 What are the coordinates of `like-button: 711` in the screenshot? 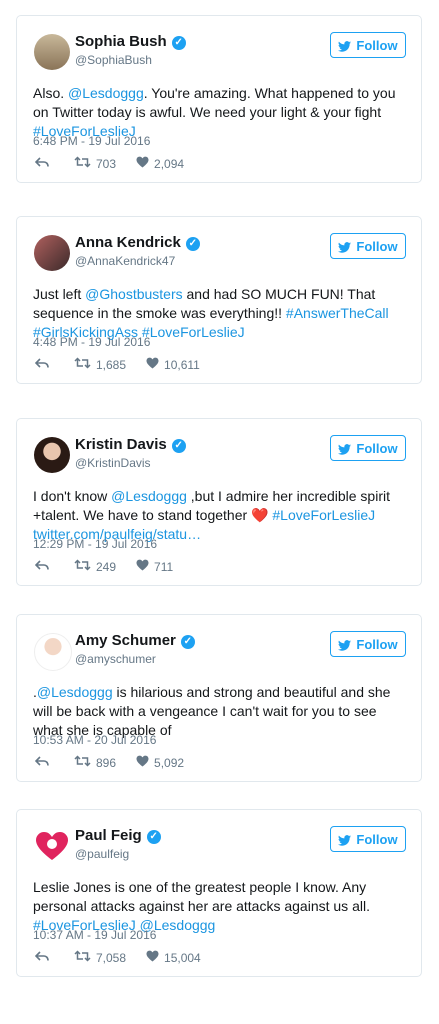 It's located at (154, 566).